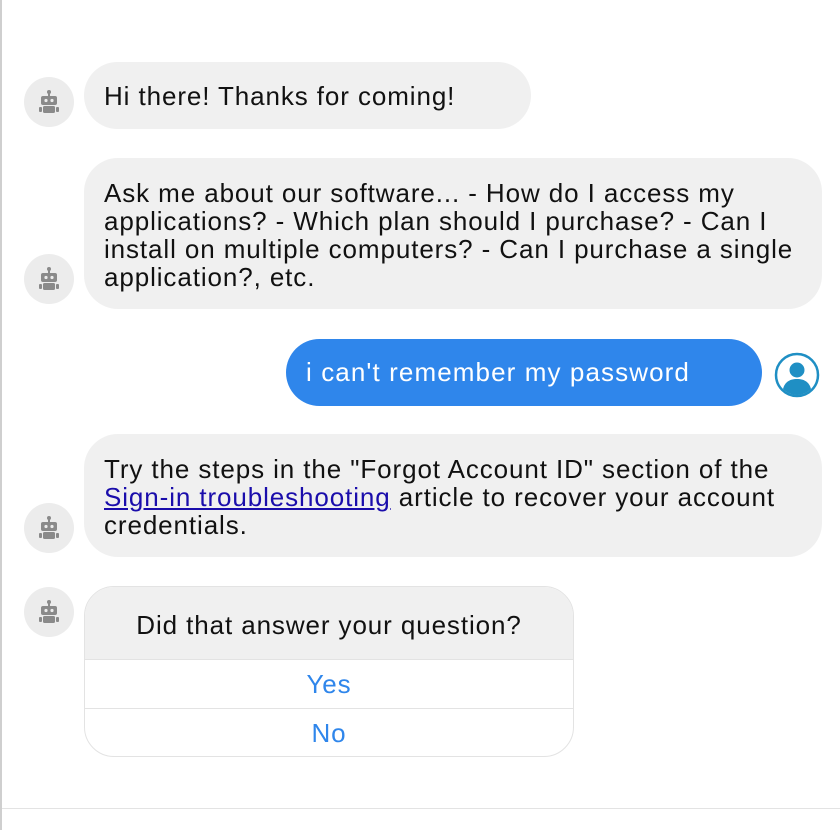 The height and width of the screenshot is (830, 840). I want to click on no-button: No, so click(329, 732).